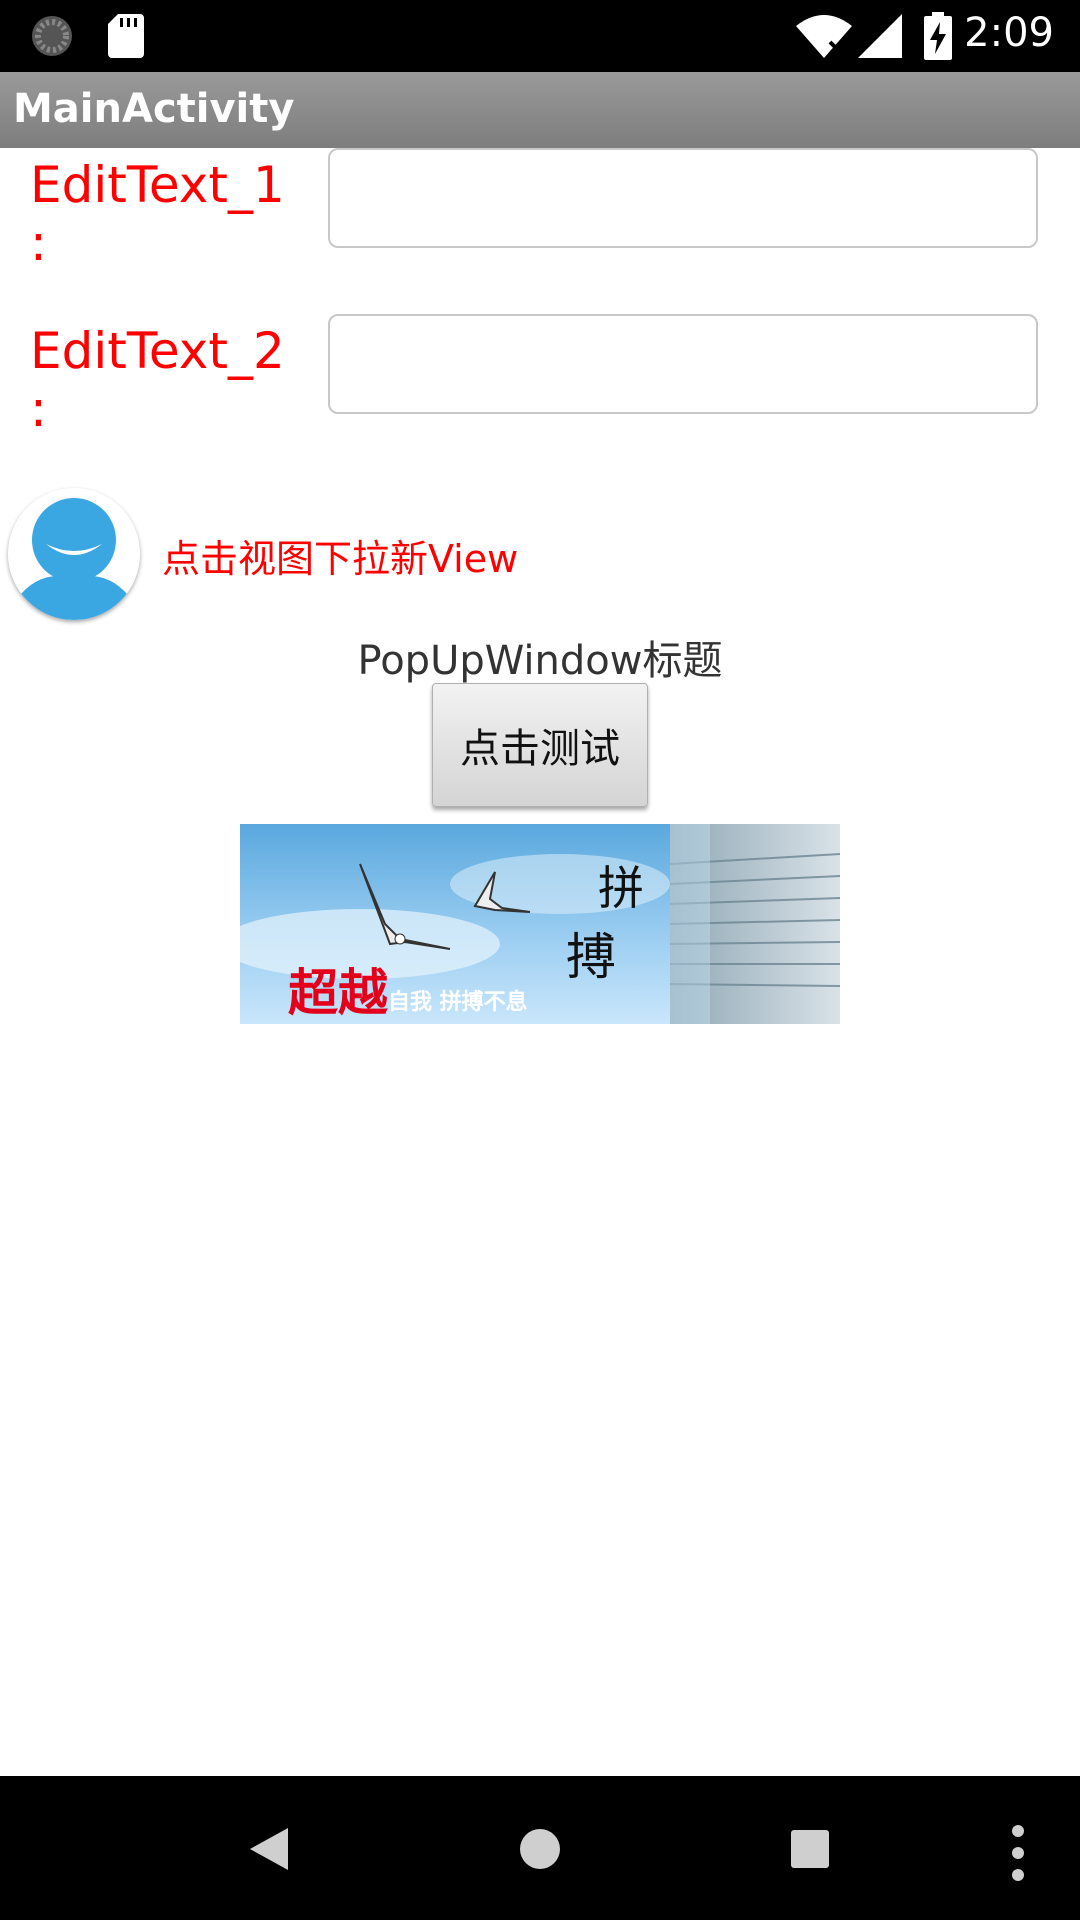 The image size is (1080, 1920). Describe the element at coordinates (540, 745) in the screenshot. I see `test-button: 点击测试` at that location.